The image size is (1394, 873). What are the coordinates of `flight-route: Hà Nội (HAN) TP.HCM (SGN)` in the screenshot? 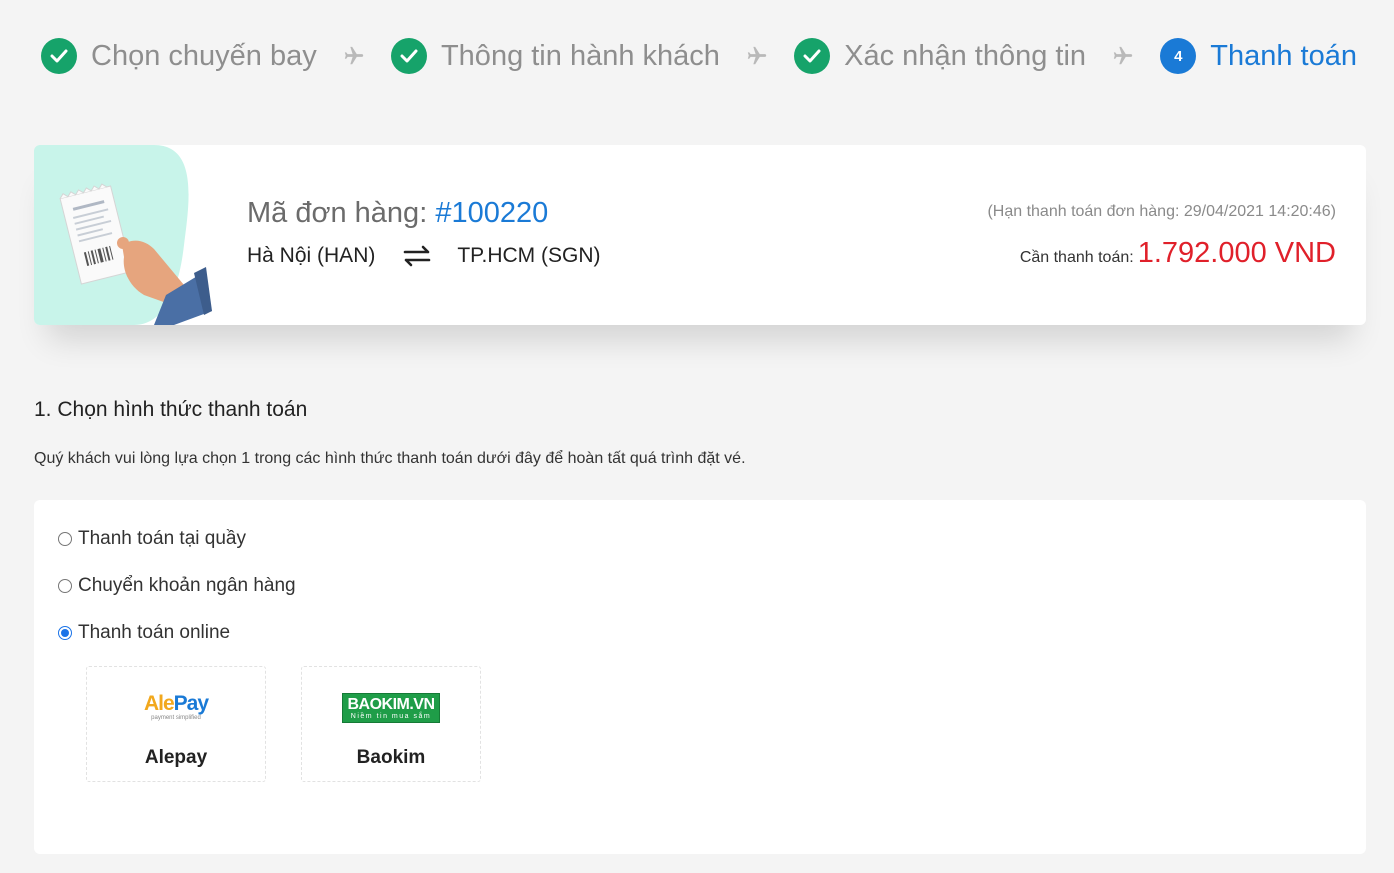 It's located at (423, 256).